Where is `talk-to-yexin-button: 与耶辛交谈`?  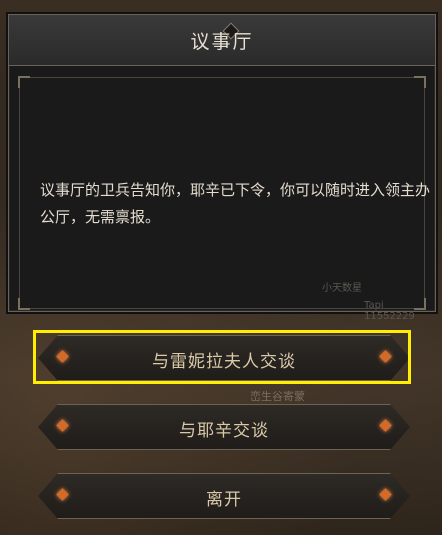
talk-to-yexin-button: 与耶辛交谈 is located at coordinates (224, 427).